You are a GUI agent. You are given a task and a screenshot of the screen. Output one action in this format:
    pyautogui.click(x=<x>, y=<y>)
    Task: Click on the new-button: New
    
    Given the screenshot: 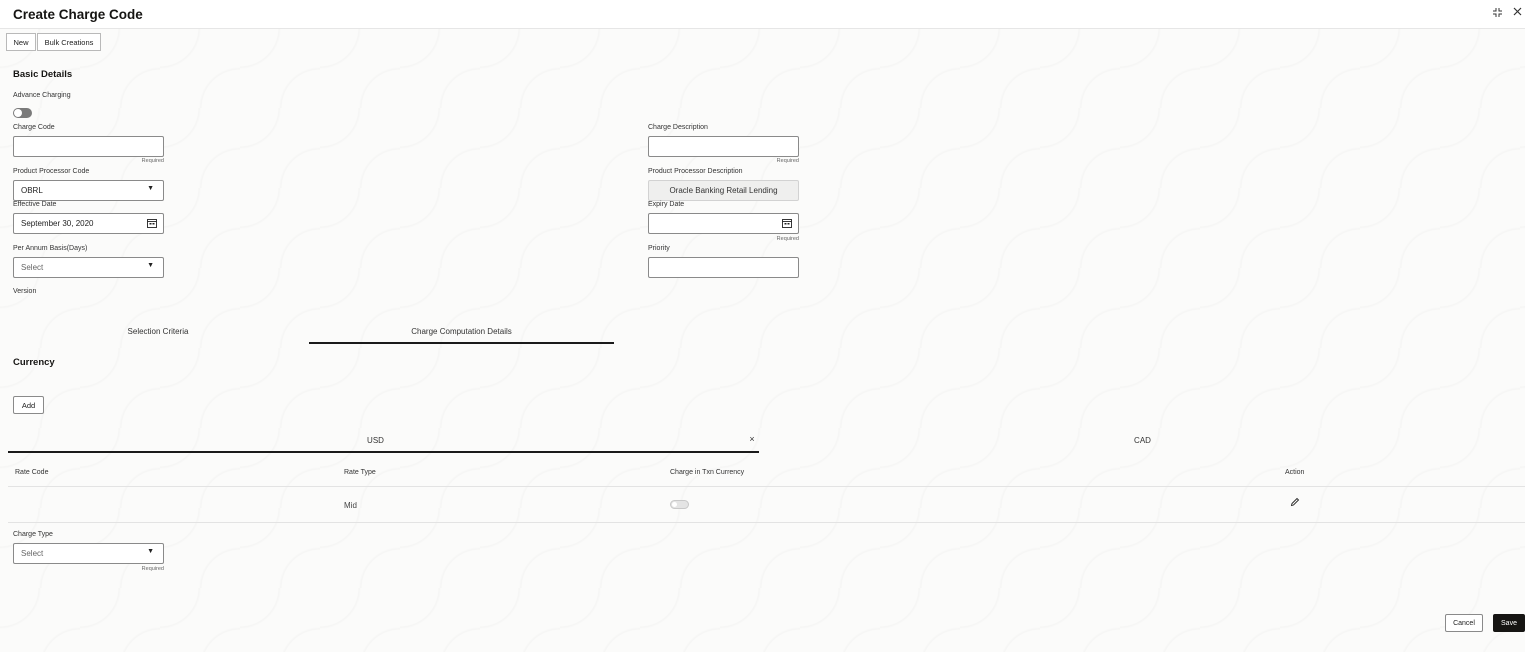 What is the action you would take?
    pyautogui.click(x=21, y=42)
    